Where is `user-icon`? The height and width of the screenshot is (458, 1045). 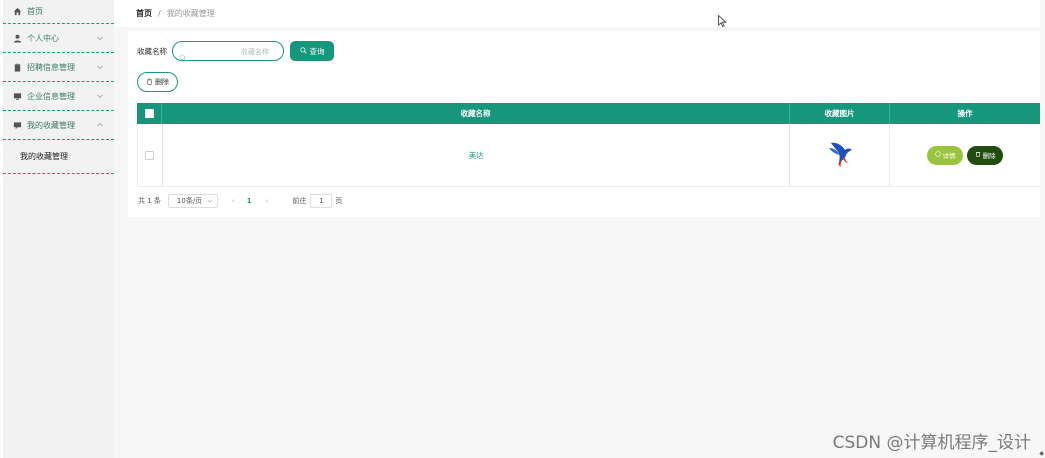
user-icon is located at coordinates (17, 38).